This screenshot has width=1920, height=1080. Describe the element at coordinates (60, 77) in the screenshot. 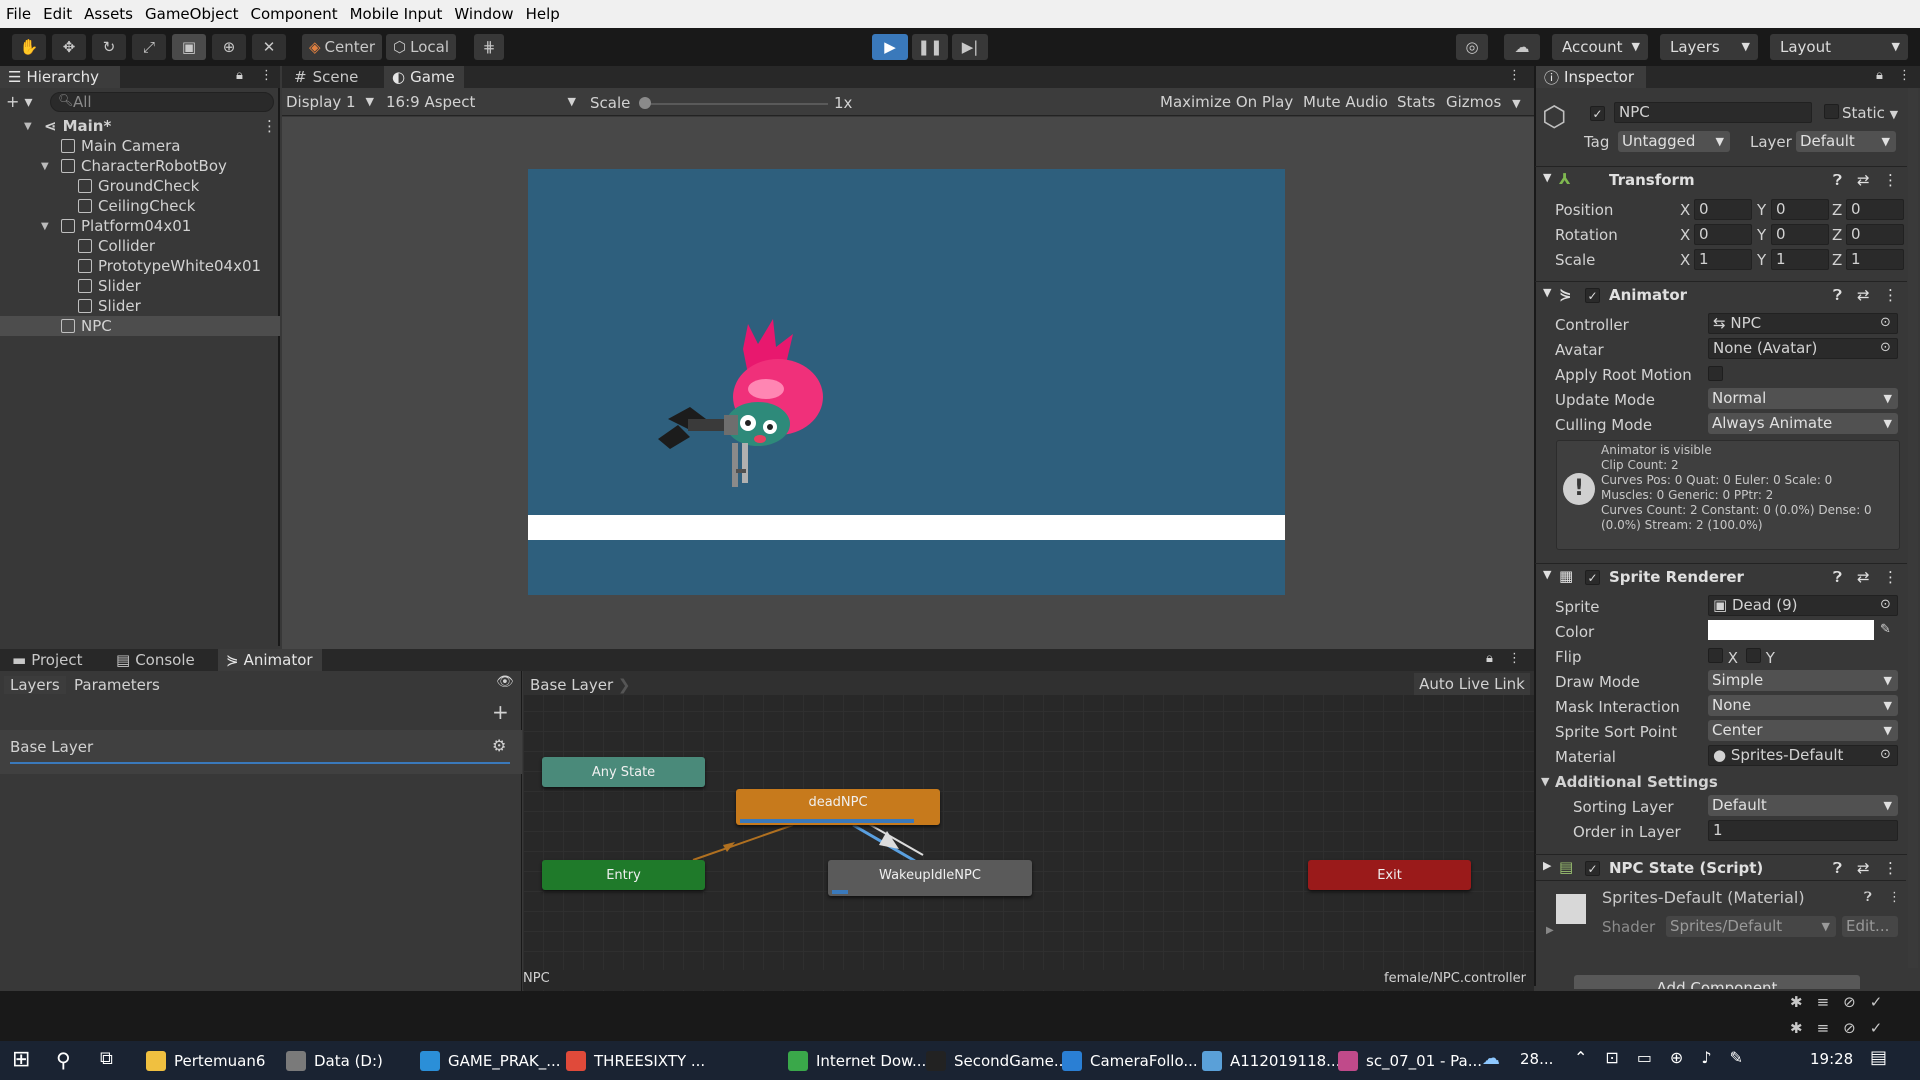

I see `tab-hierarchy: ☰ Hierarchy` at that location.